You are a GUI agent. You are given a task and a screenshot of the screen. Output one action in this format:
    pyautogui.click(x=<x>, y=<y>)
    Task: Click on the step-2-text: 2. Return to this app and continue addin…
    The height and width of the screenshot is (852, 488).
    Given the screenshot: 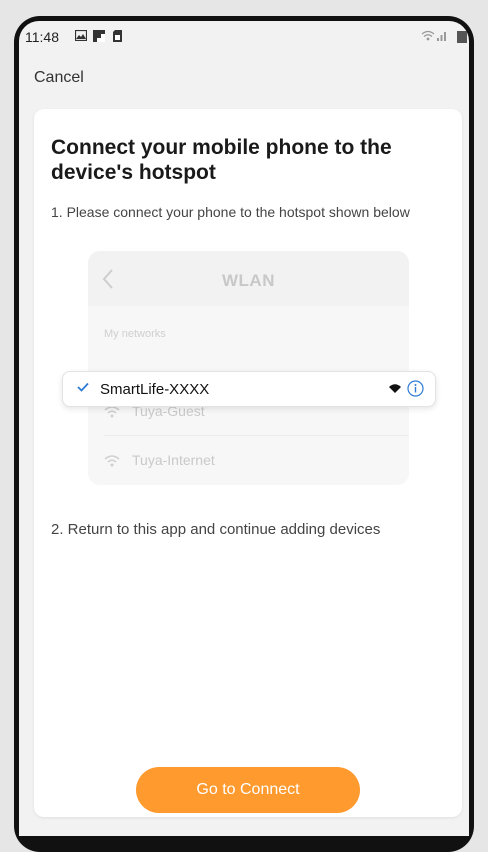 What is the action you would take?
    pyautogui.click(x=216, y=529)
    